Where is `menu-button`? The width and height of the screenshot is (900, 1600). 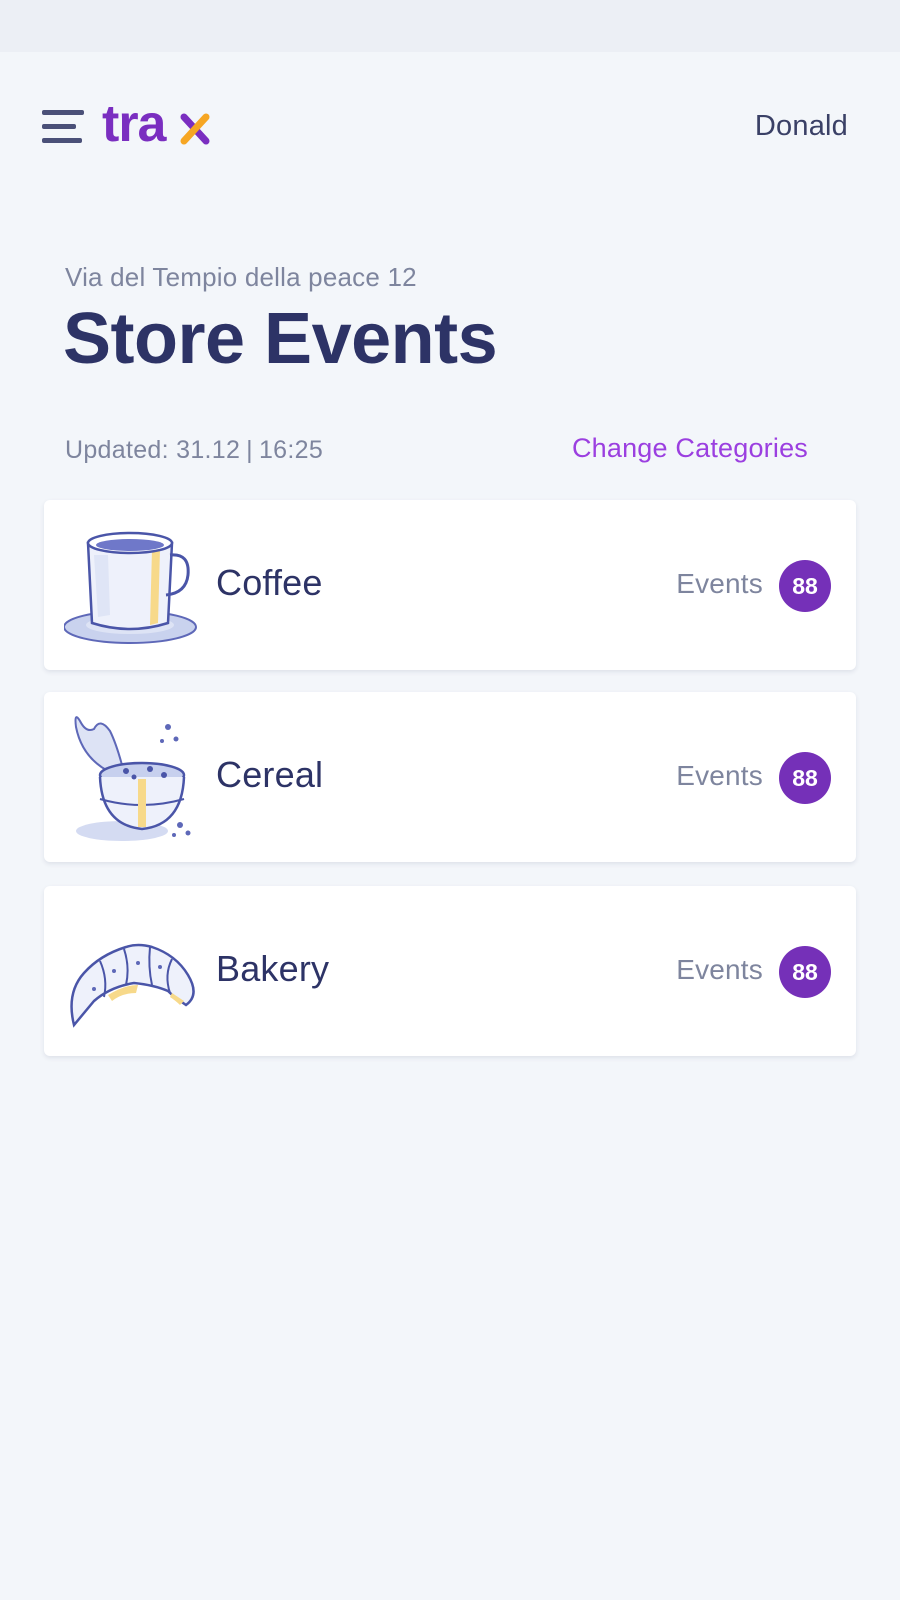 menu-button is located at coordinates (64, 128).